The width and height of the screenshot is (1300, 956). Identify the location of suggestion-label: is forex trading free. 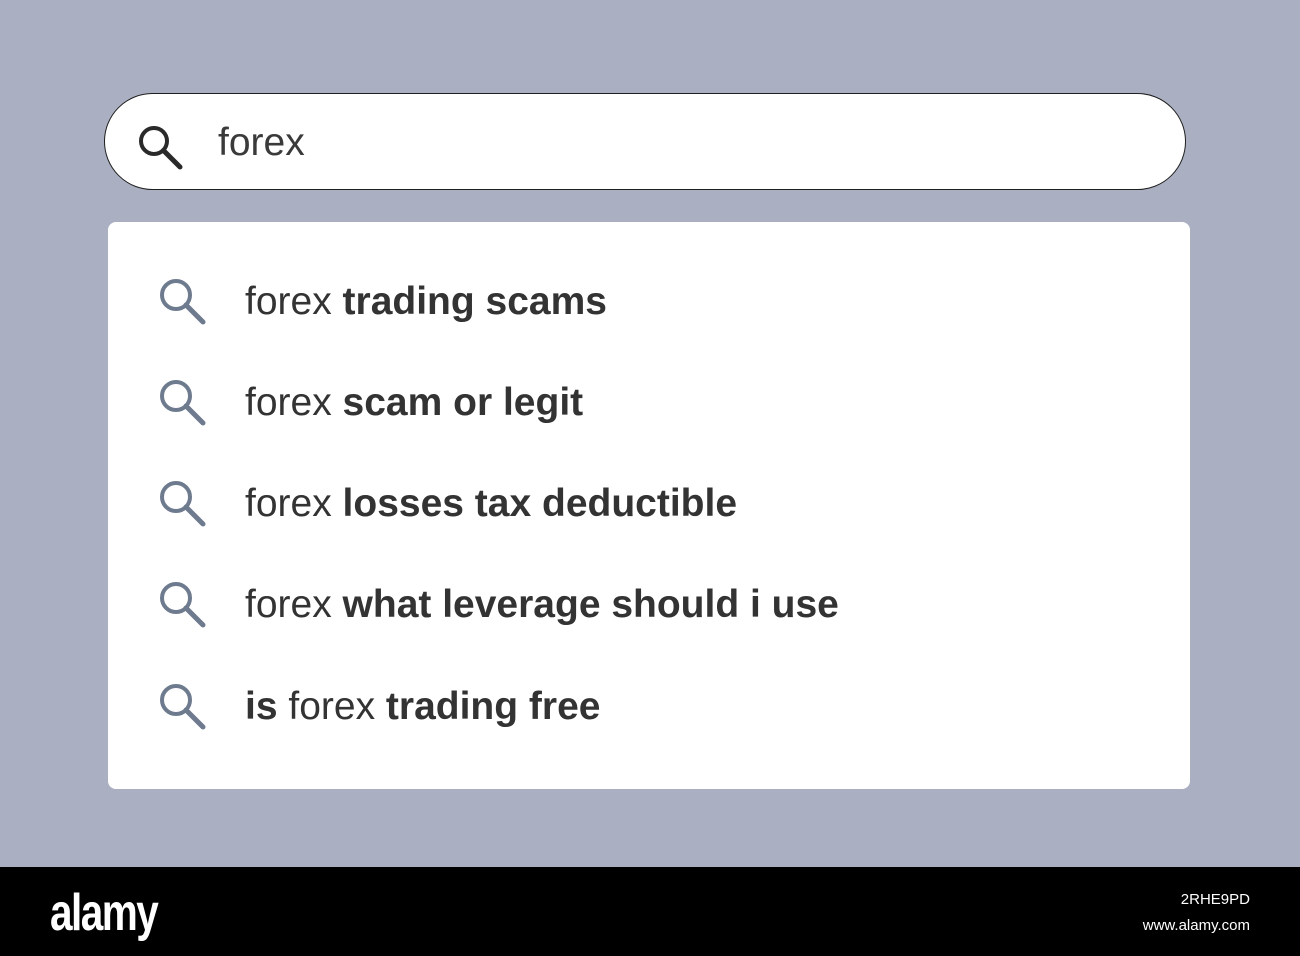
(422, 707).